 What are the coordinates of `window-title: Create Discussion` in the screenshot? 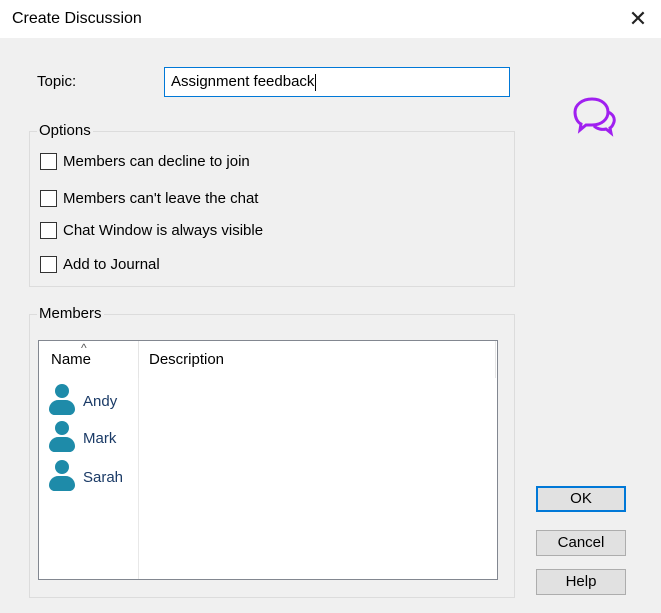 It's located at (77, 18).